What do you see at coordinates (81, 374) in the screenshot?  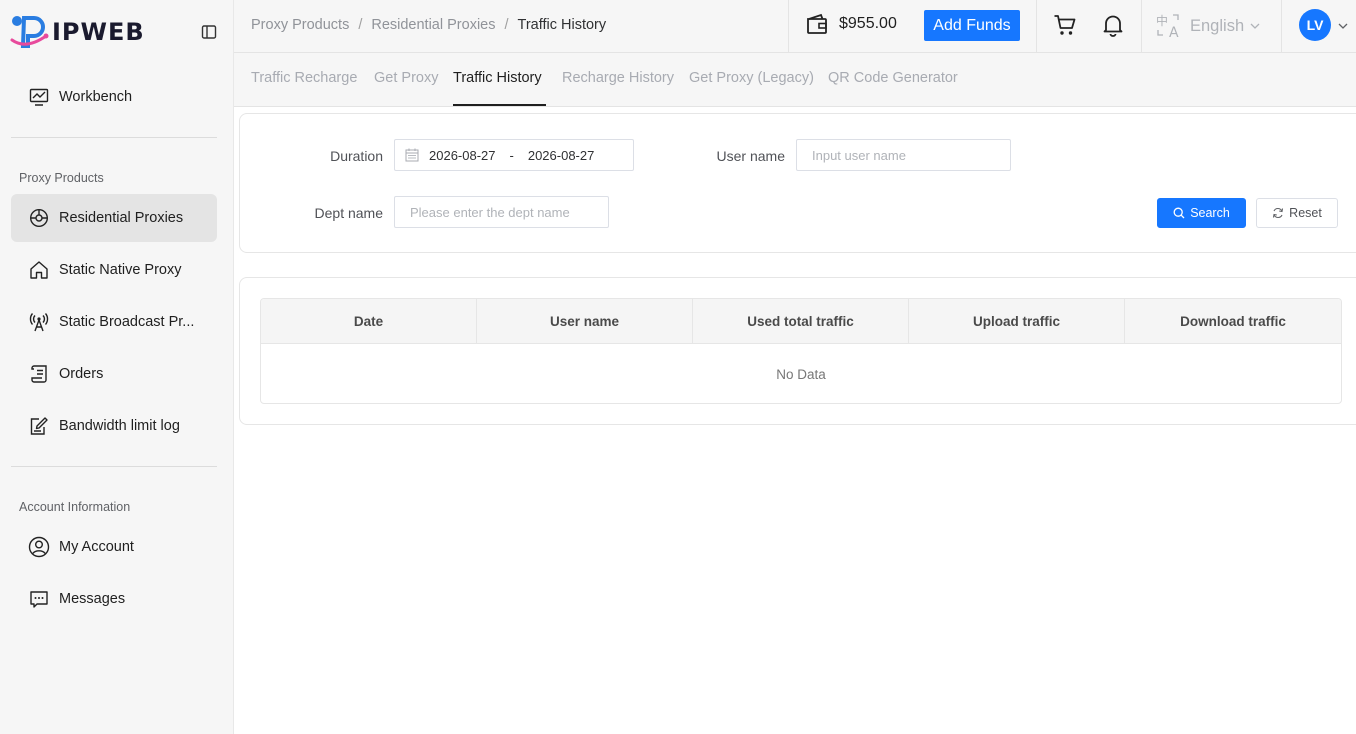 I see `sidebar-item-label: Orders` at bounding box center [81, 374].